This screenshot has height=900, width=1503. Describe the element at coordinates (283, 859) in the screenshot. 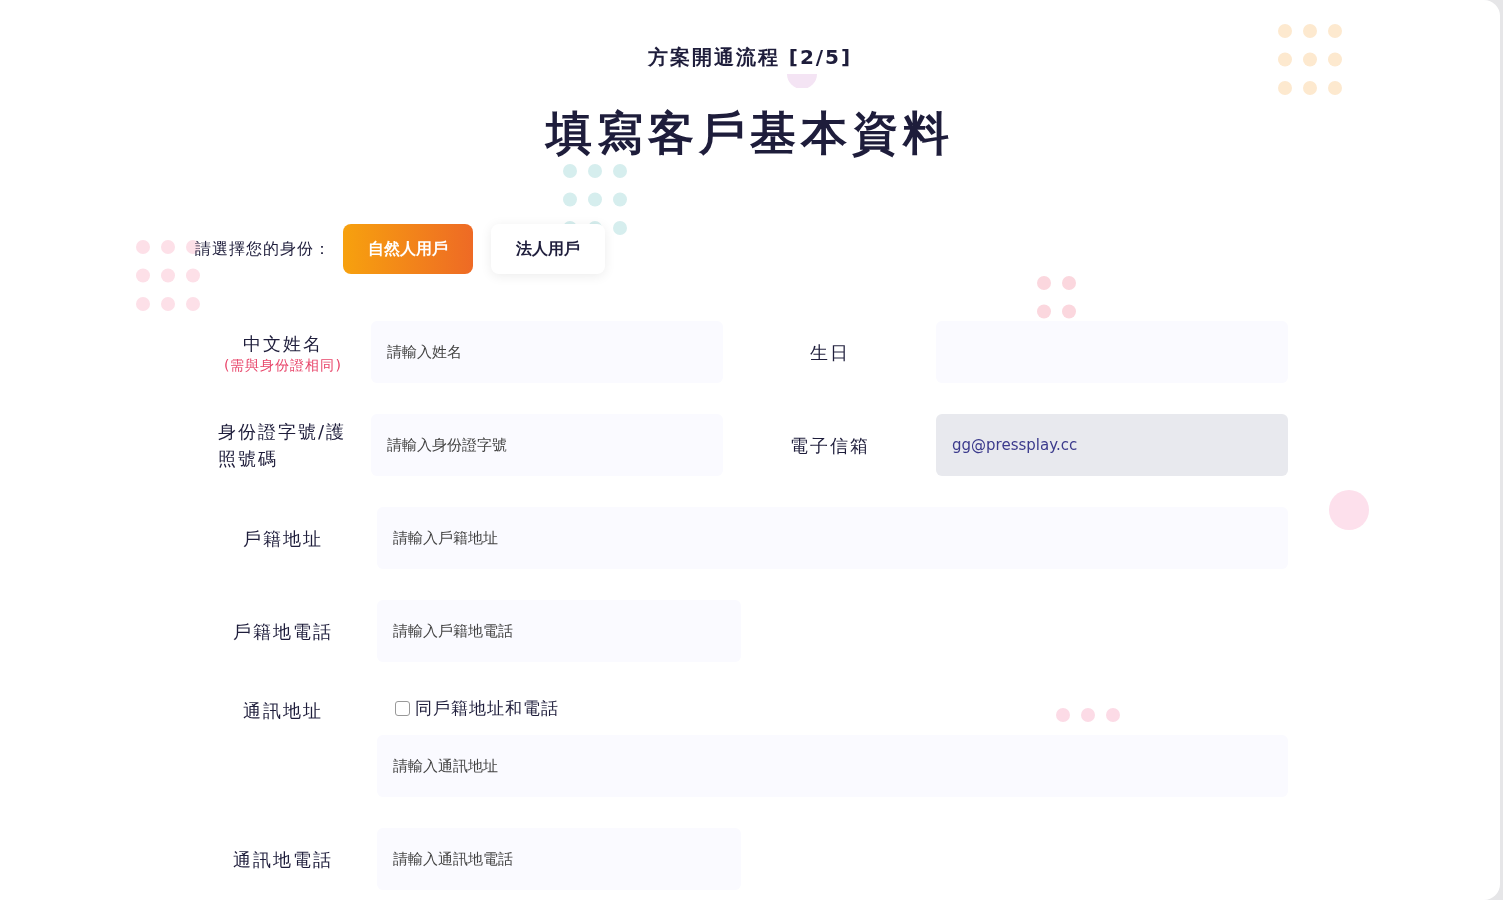

I see `field-label: 通訊地電話` at that location.